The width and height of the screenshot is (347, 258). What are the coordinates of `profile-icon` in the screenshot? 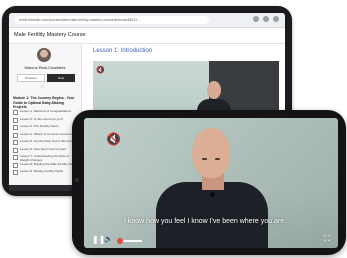 It's located at (266, 19).